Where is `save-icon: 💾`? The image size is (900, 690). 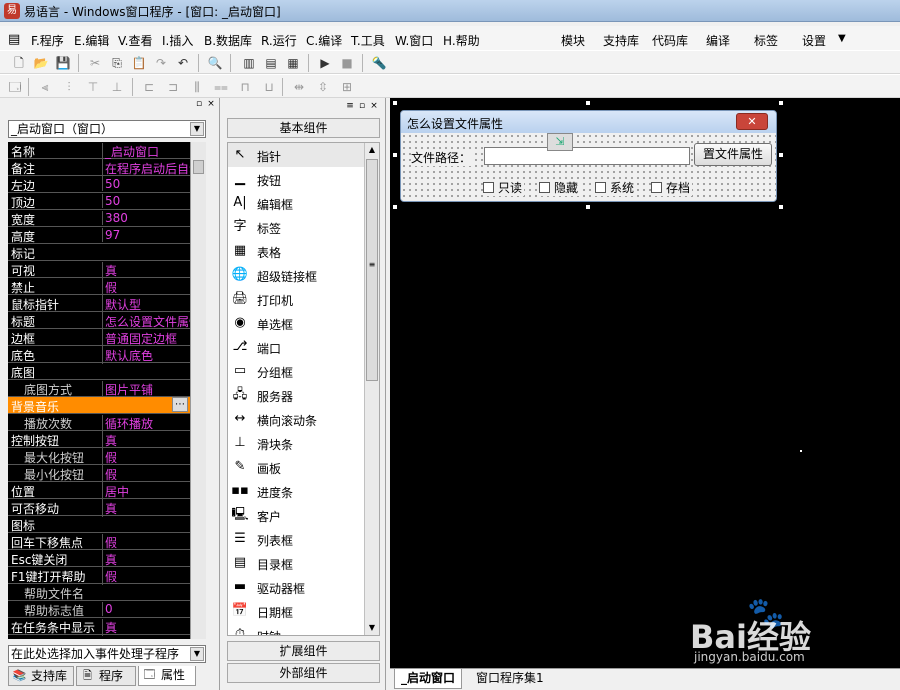 save-icon: 💾 is located at coordinates (63, 63).